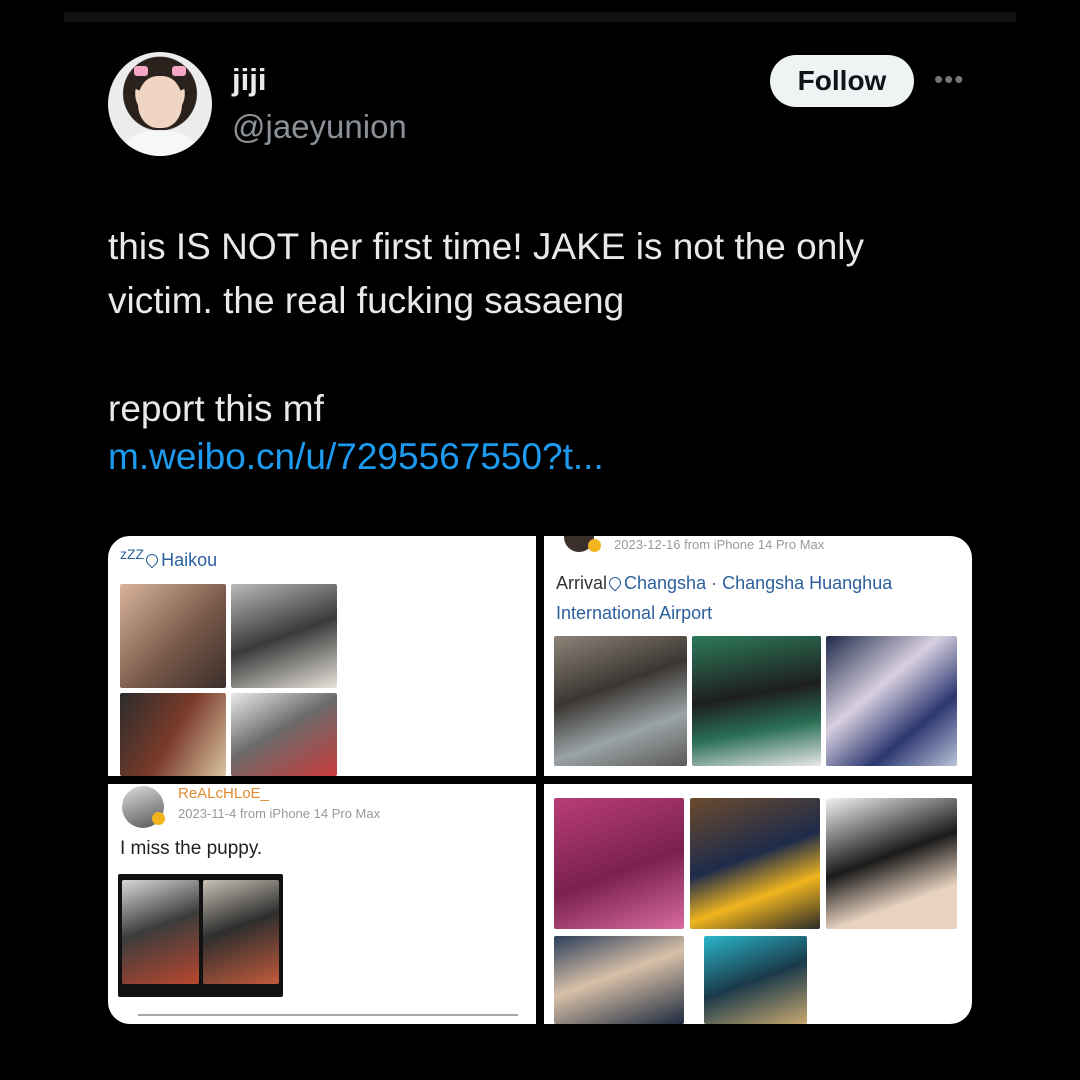 The image size is (1080, 1080). Describe the element at coordinates (216, 408) in the screenshot. I see `tweet-text-line: report this mf` at that location.